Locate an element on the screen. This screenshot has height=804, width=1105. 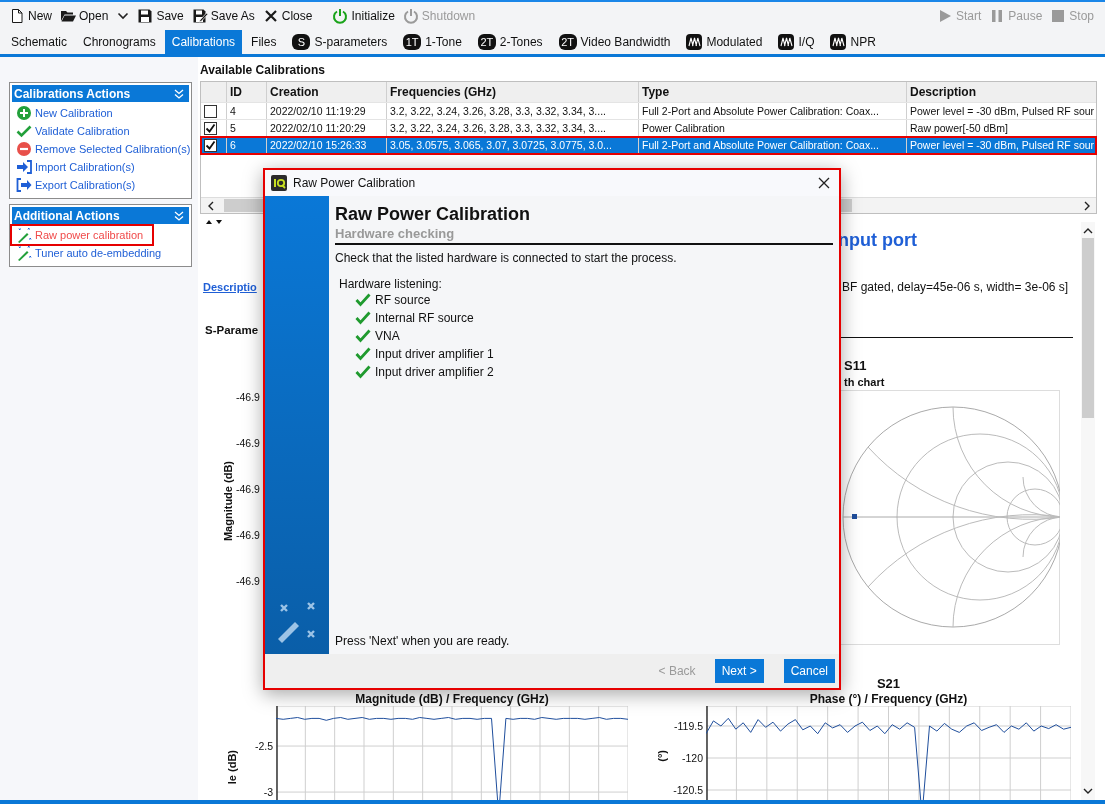
tab: 1T 1-Tone is located at coordinates (432, 42).